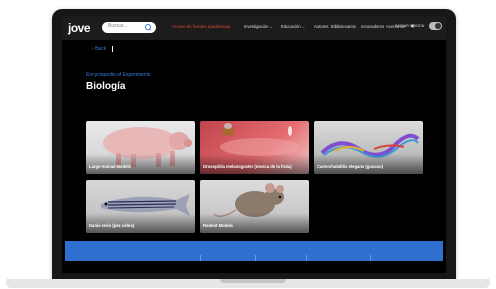 The image size is (496, 289). What do you see at coordinates (140, 206) in the screenshot?
I see `card-danio-rerio: Danio rerio (pez cebra)` at bounding box center [140, 206].